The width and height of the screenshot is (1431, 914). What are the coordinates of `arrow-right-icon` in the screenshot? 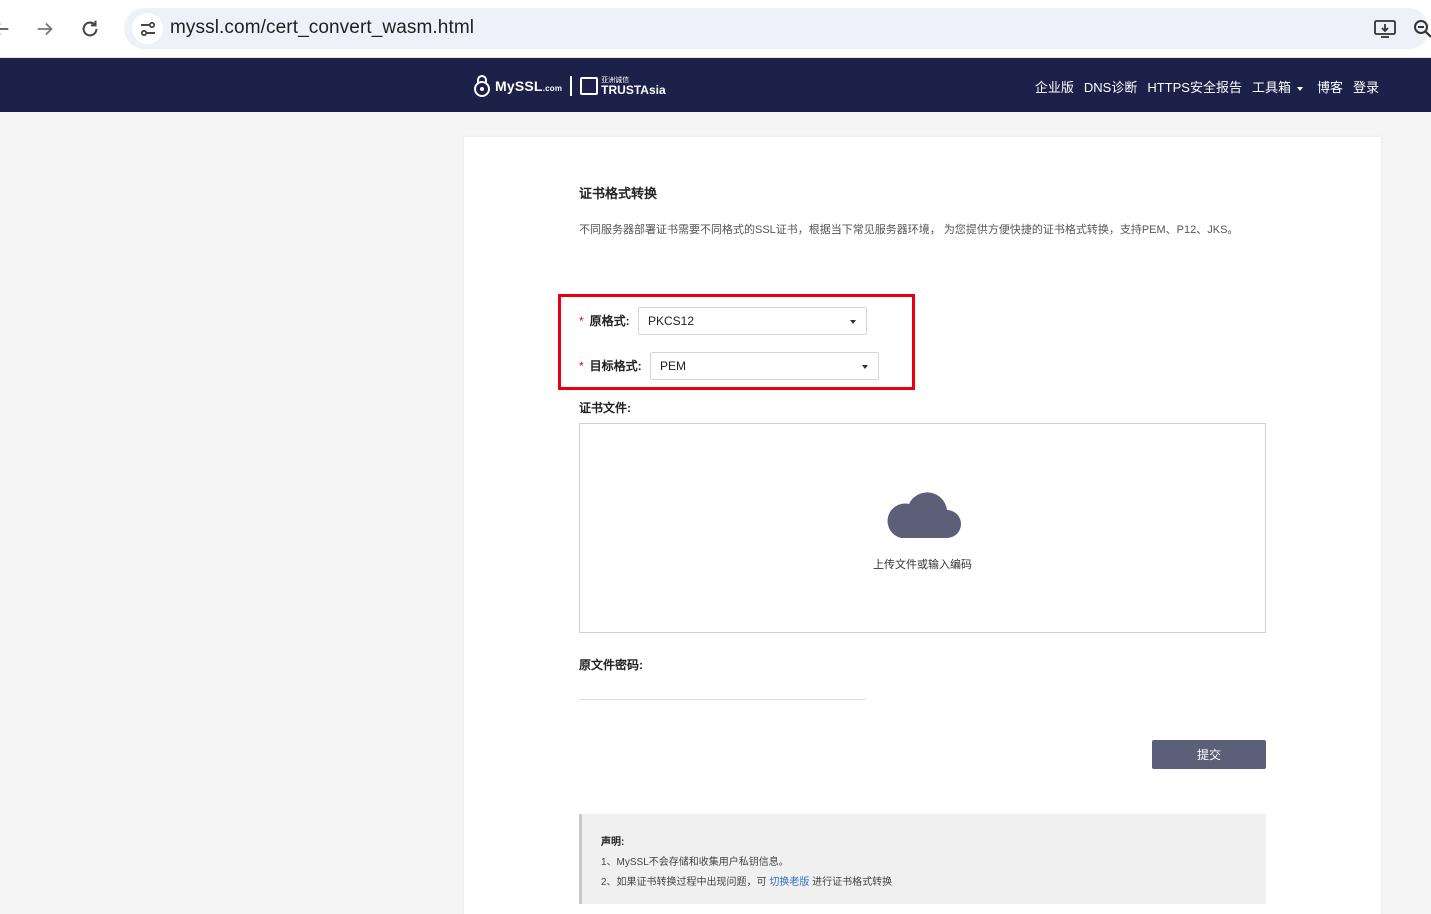 It's located at (45, 29).